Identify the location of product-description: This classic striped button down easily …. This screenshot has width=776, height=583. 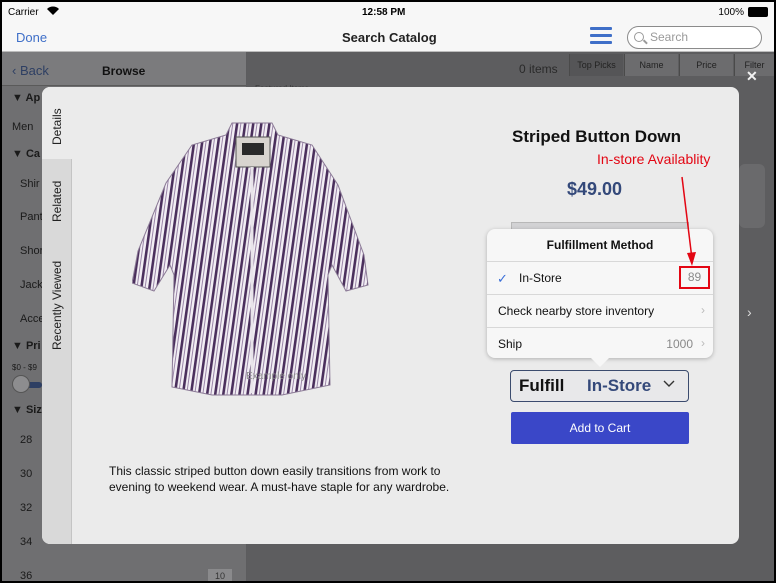
(279, 479).